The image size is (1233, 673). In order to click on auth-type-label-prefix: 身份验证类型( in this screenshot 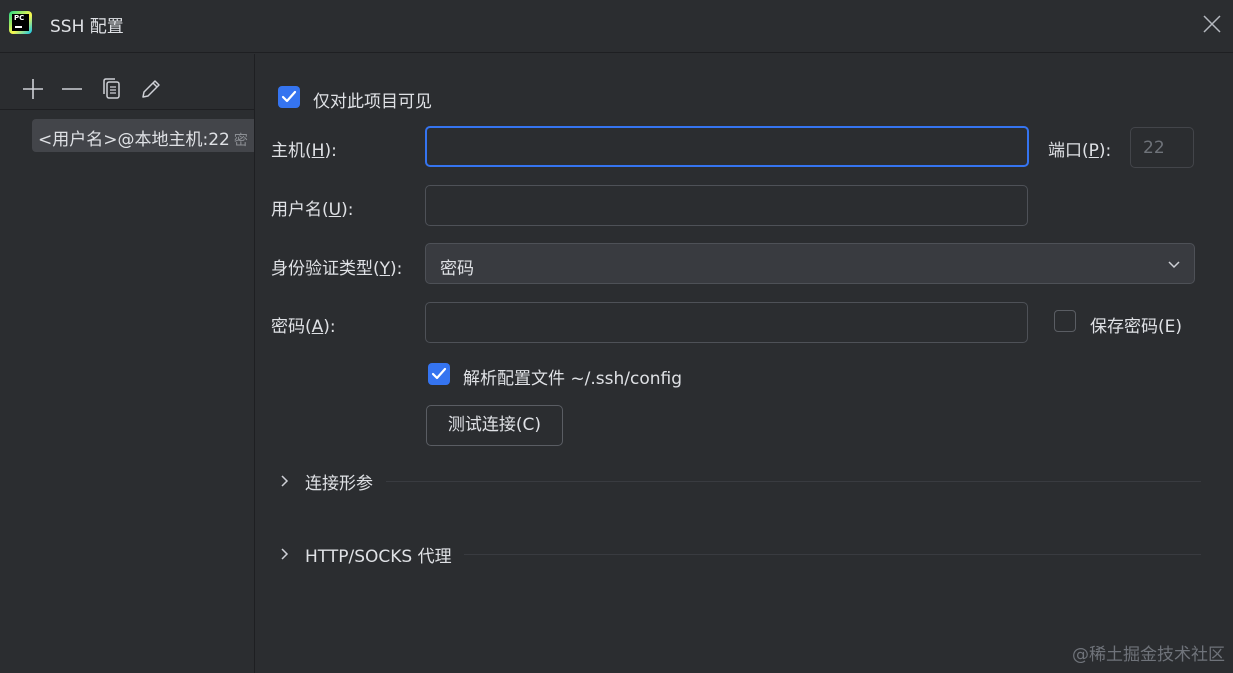, I will do `click(325, 269)`.